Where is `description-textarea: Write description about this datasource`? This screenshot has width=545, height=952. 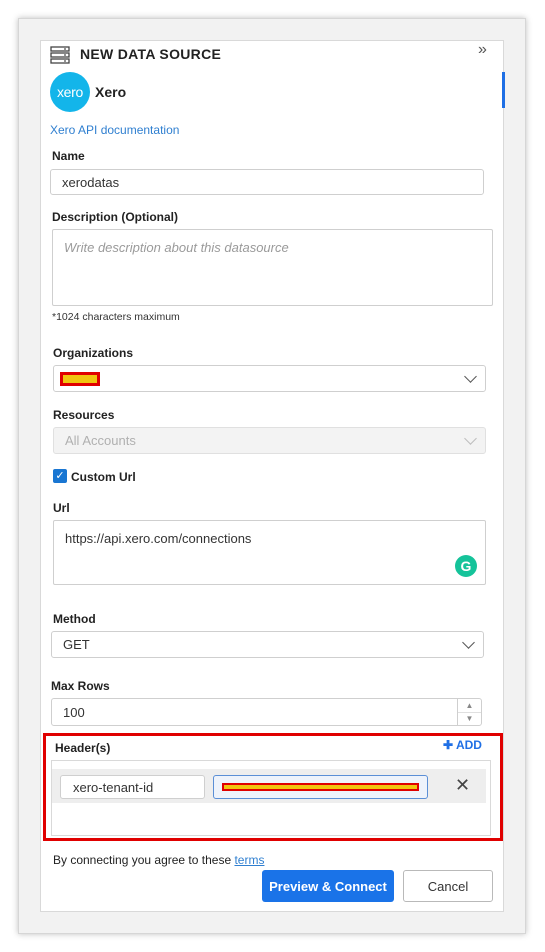 description-textarea: Write description about this datasource is located at coordinates (272, 267).